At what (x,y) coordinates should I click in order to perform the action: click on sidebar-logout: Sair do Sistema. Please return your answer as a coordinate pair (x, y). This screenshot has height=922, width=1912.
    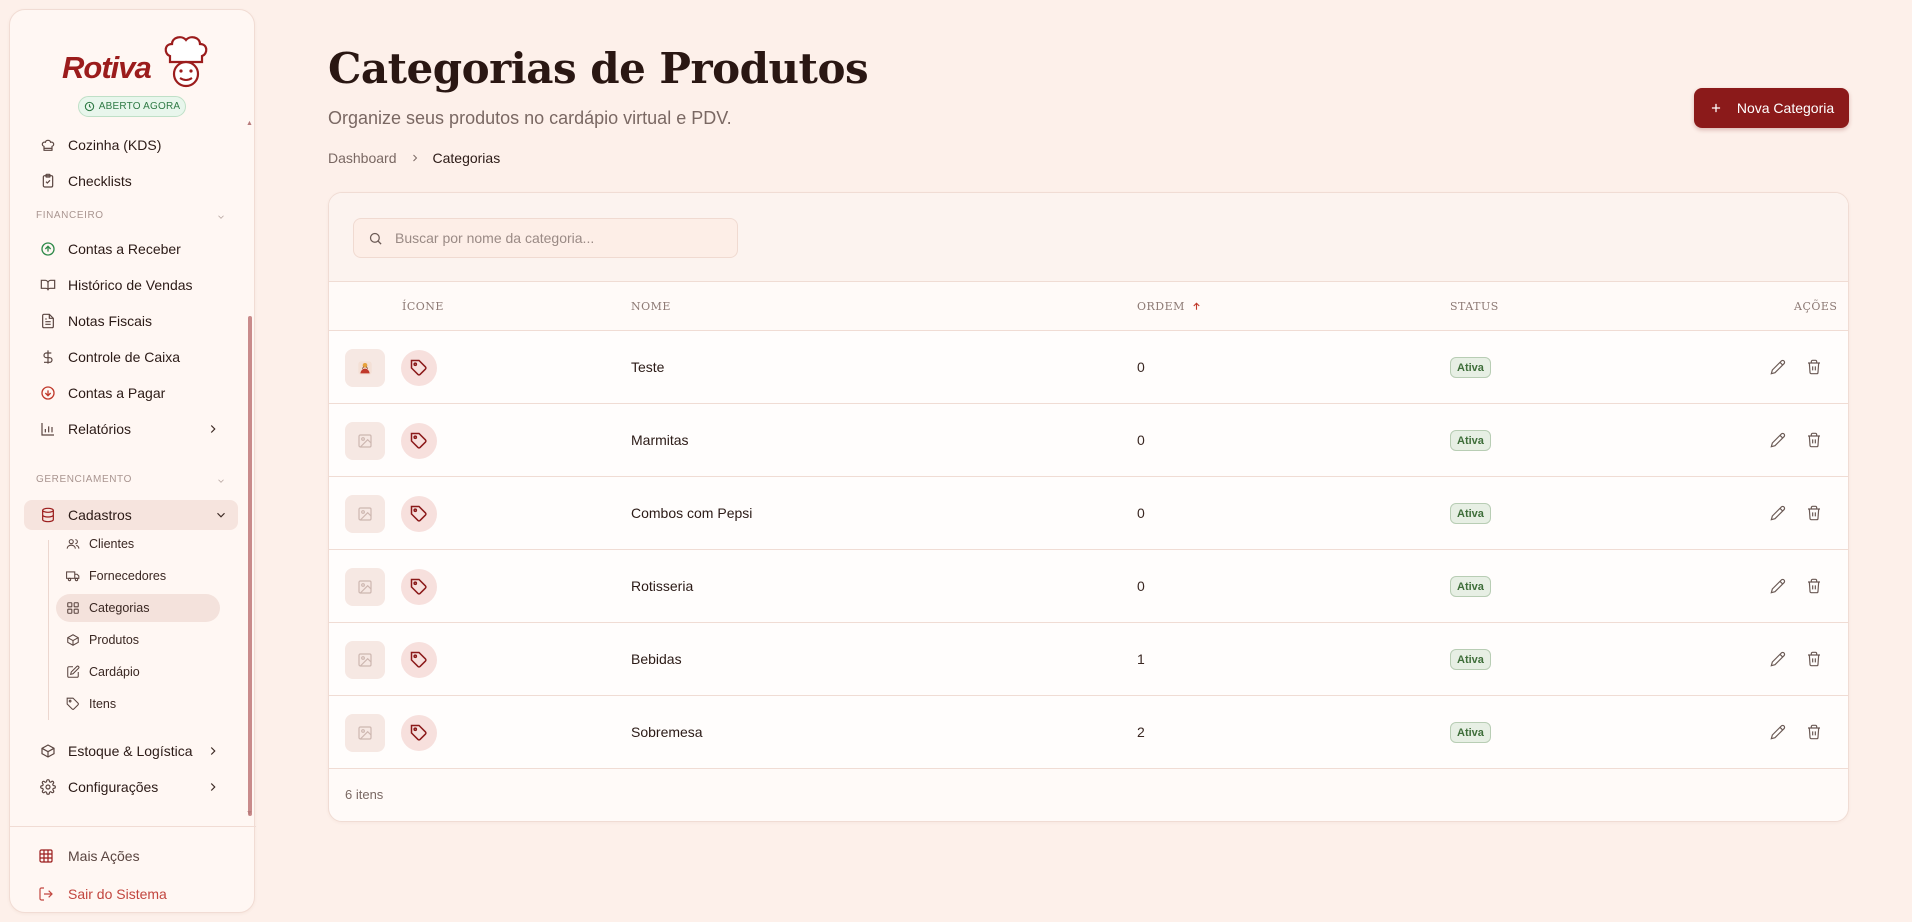
    Looking at the image, I should click on (128, 894).